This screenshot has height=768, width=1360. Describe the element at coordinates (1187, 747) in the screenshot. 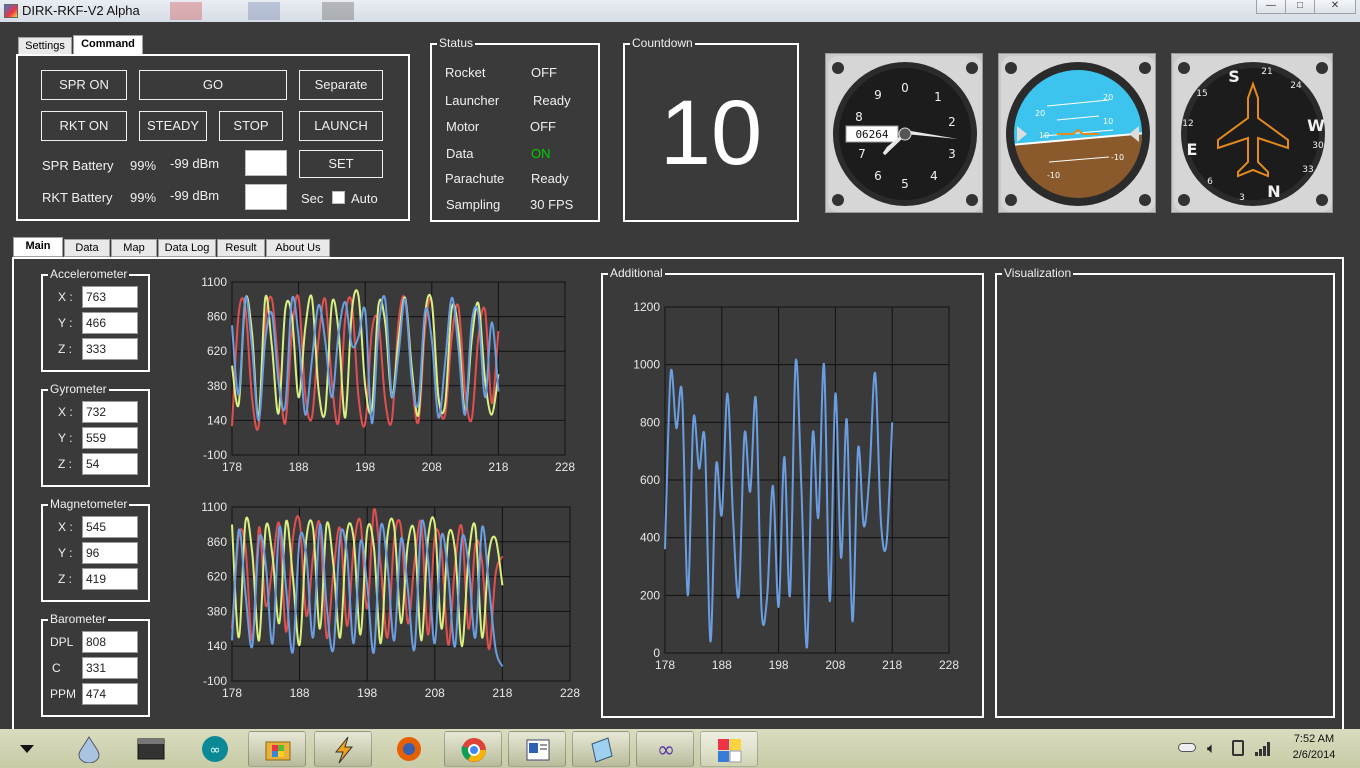

I see `toggle-tray-icon` at that location.